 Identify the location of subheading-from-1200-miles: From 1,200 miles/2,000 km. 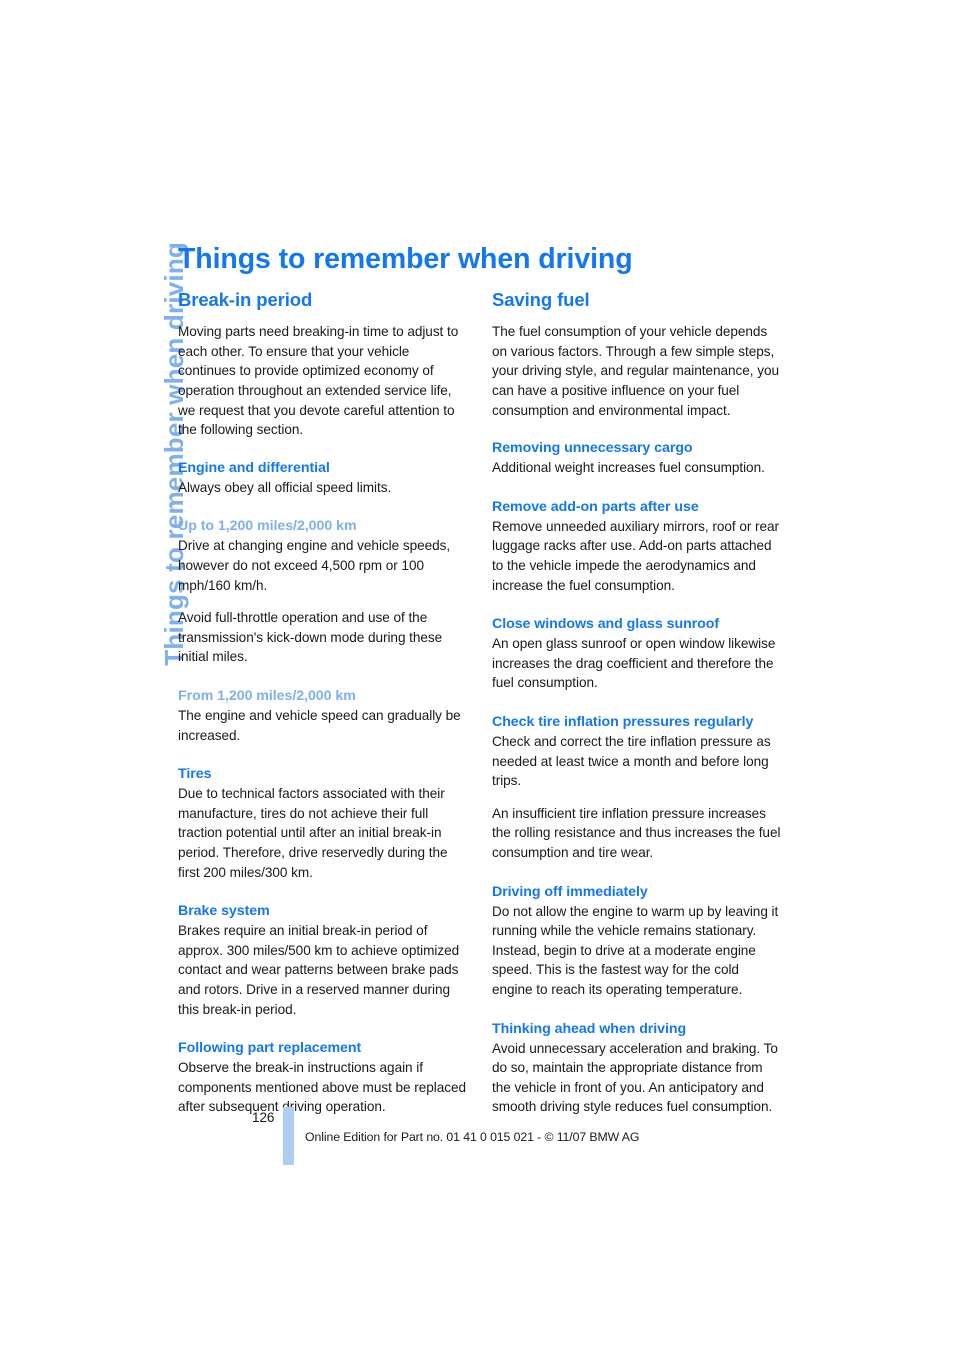
(267, 696).